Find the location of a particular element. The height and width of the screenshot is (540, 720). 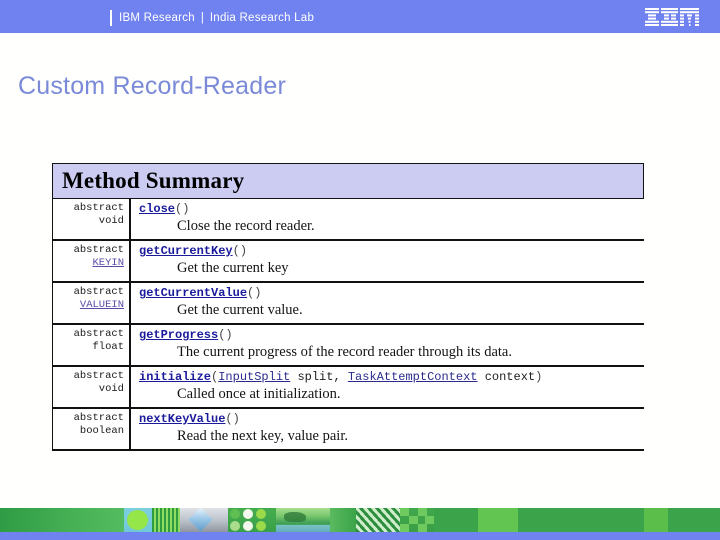

page-title: Custom Record-Reader is located at coordinates (152, 86).